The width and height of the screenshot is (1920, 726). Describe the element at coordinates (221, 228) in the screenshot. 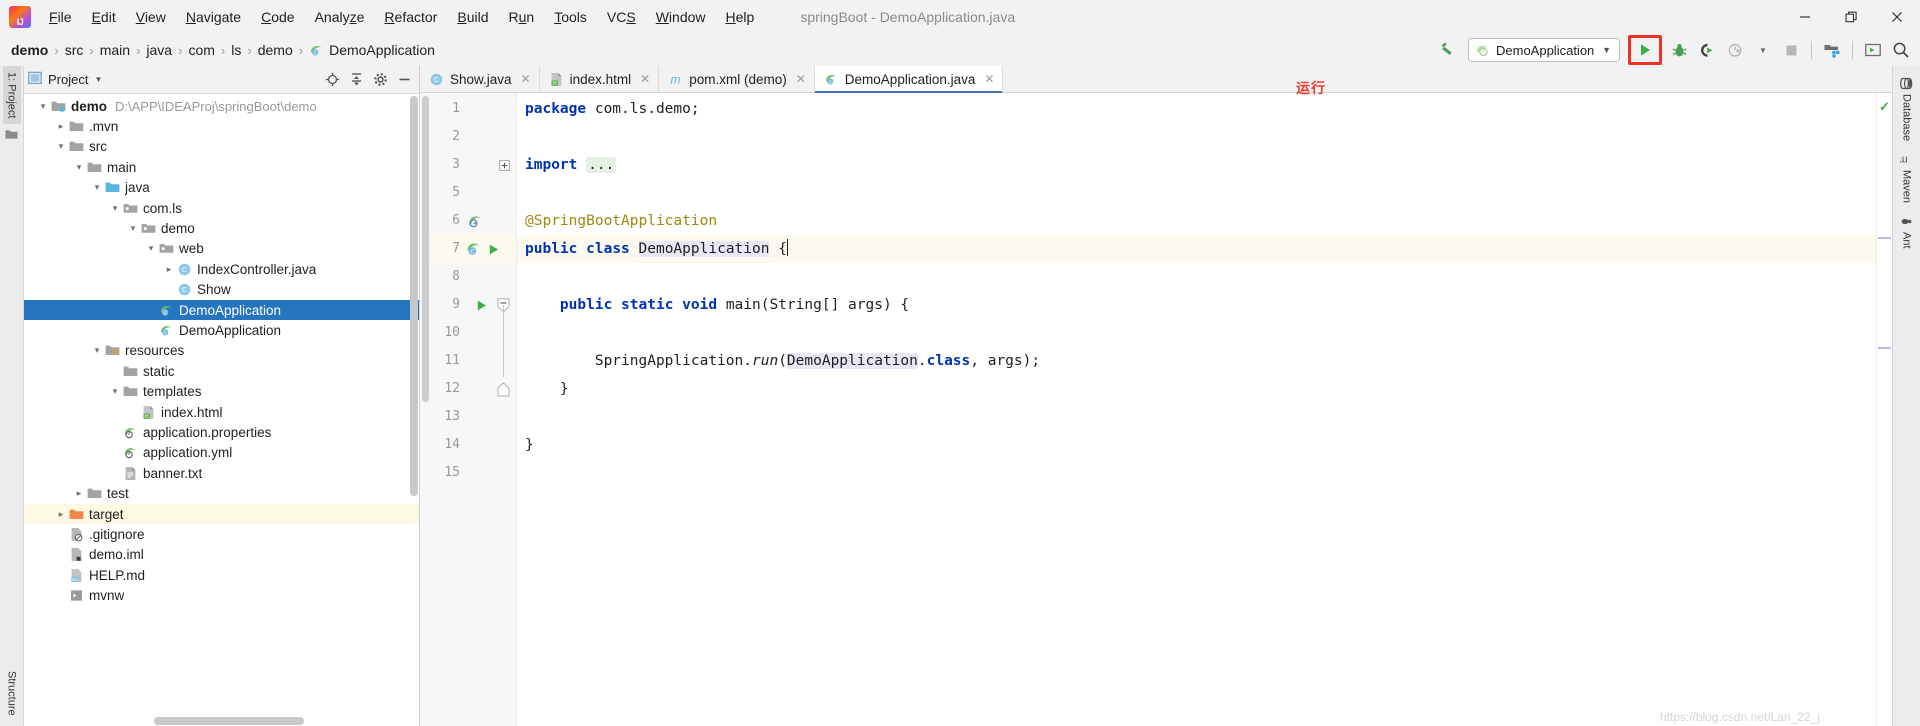

I see `tree-node-demo: ▾ demo` at that location.